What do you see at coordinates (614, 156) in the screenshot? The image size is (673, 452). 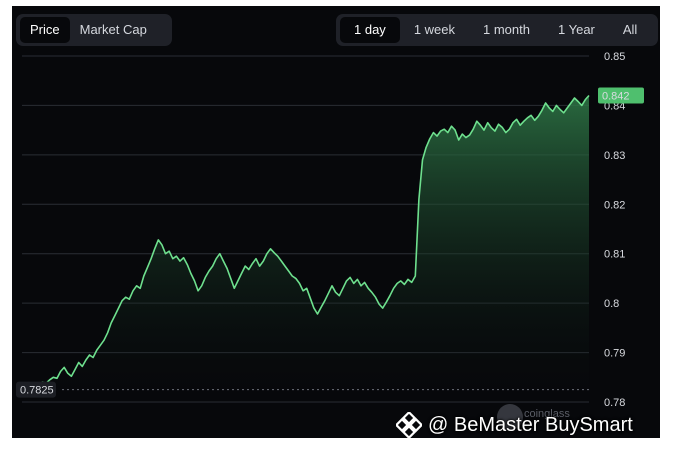 I see `y-tick-label: 0.83` at bounding box center [614, 156].